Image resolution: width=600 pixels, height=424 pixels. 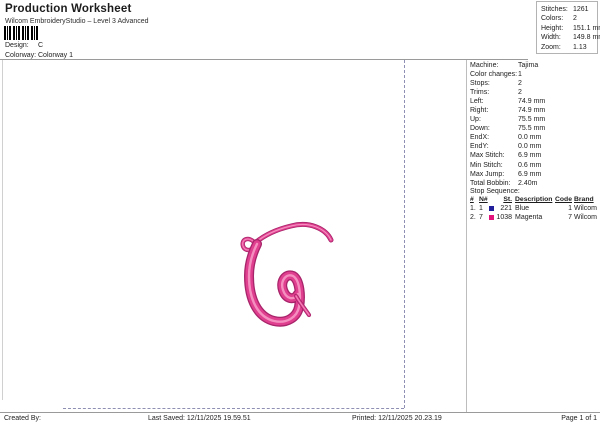 What do you see at coordinates (483, 199) in the screenshot?
I see `col-header-needle: N#` at bounding box center [483, 199].